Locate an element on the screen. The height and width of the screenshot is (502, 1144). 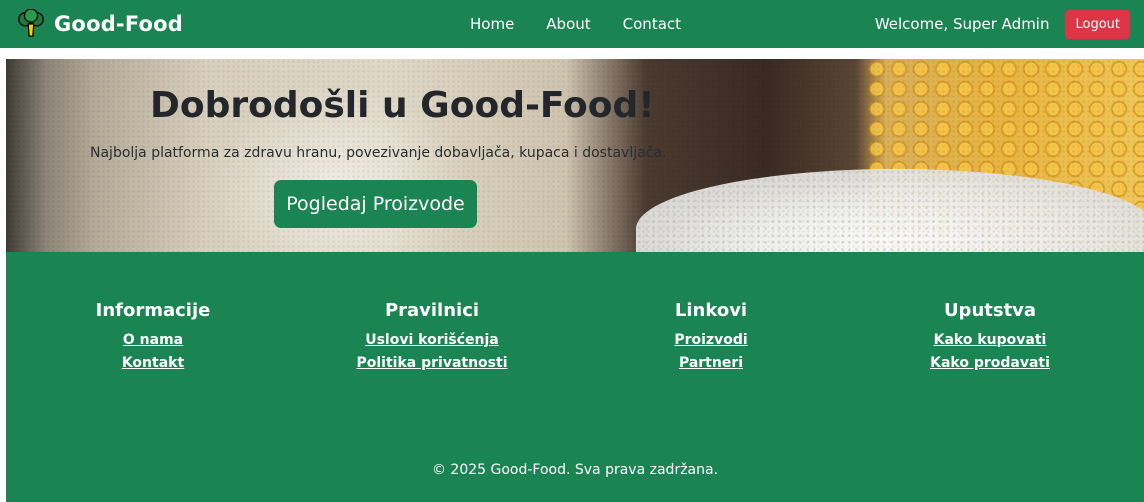
footer-link-kako-kupovati: Kako kupovati is located at coordinates (990, 340).